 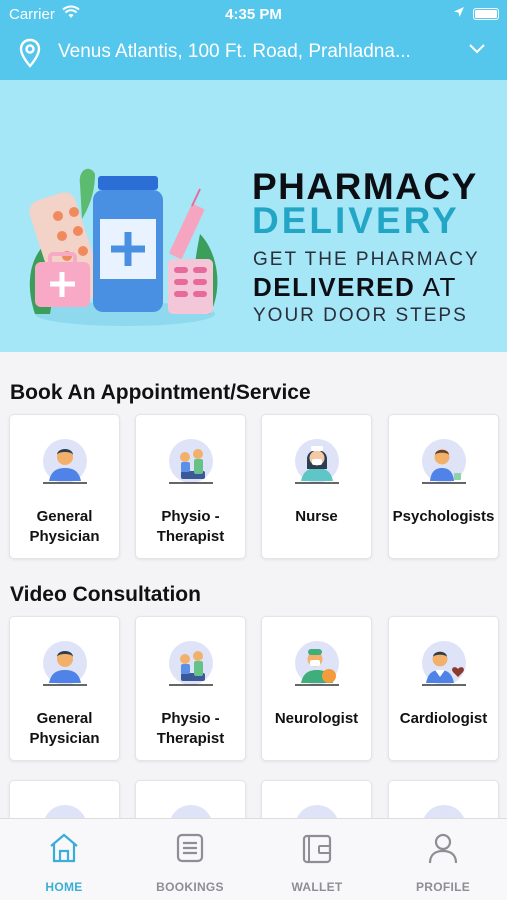 What do you see at coordinates (64, 887) in the screenshot?
I see `tab-label: HOME` at bounding box center [64, 887].